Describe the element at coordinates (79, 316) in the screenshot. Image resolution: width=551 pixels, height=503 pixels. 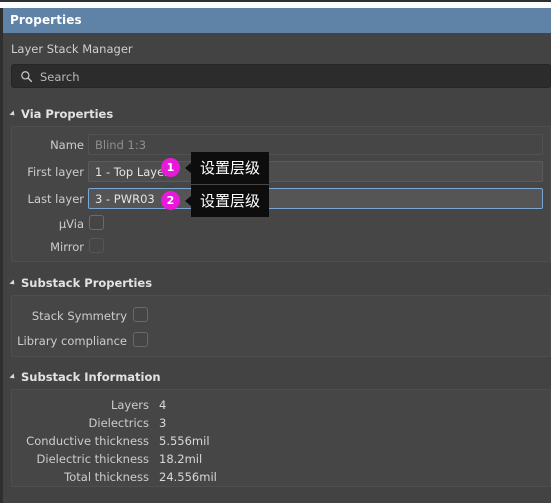
I see `field-label-stack-symmetry: Stack Symmetry` at that location.